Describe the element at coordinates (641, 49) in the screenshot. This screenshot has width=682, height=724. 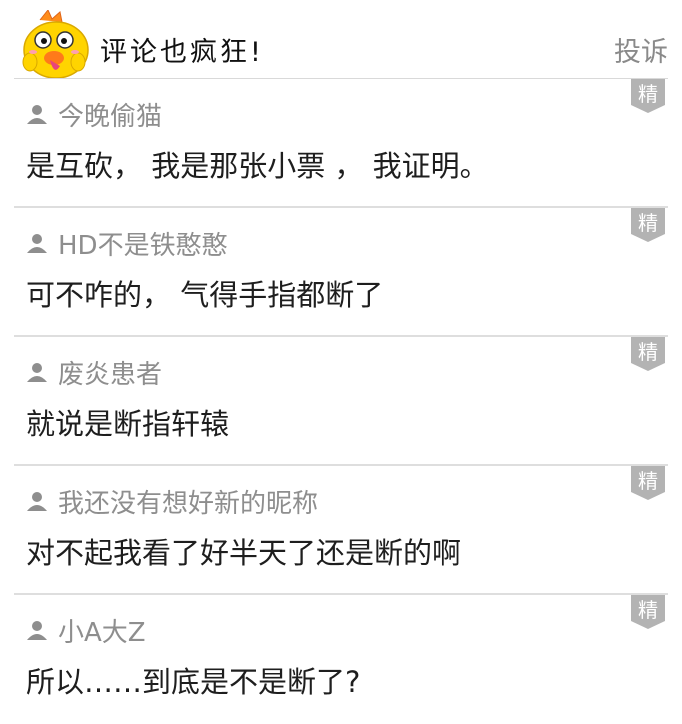
I see `report-button: 投诉` at that location.